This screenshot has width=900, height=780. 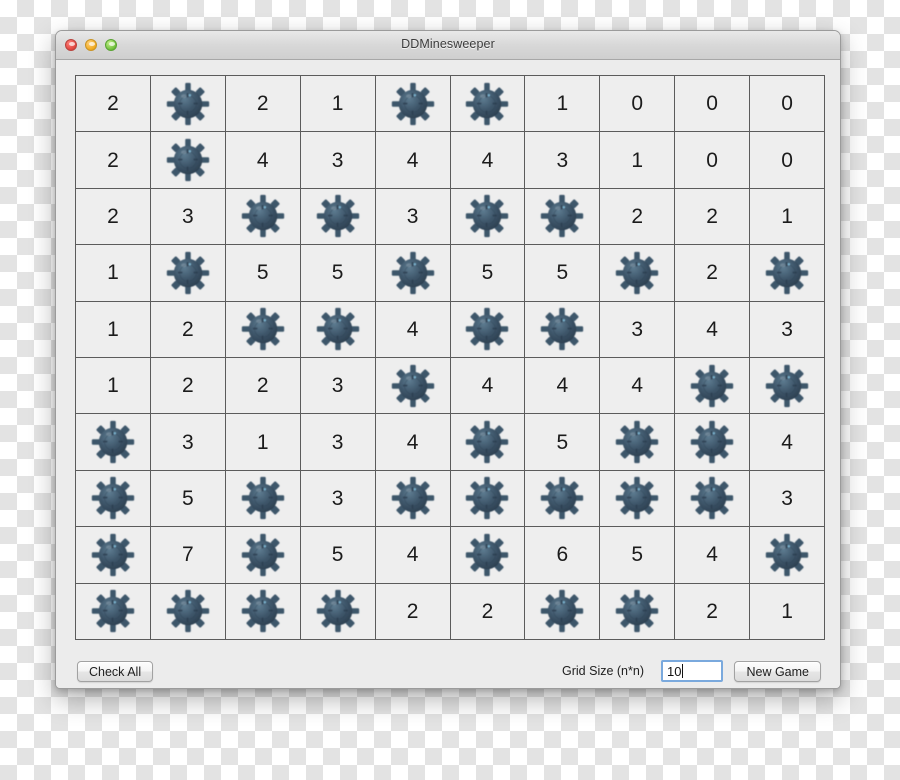 What do you see at coordinates (115, 671) in the screenshot?
I see `check-all-button: Check All` at bounding box center [115, 671].